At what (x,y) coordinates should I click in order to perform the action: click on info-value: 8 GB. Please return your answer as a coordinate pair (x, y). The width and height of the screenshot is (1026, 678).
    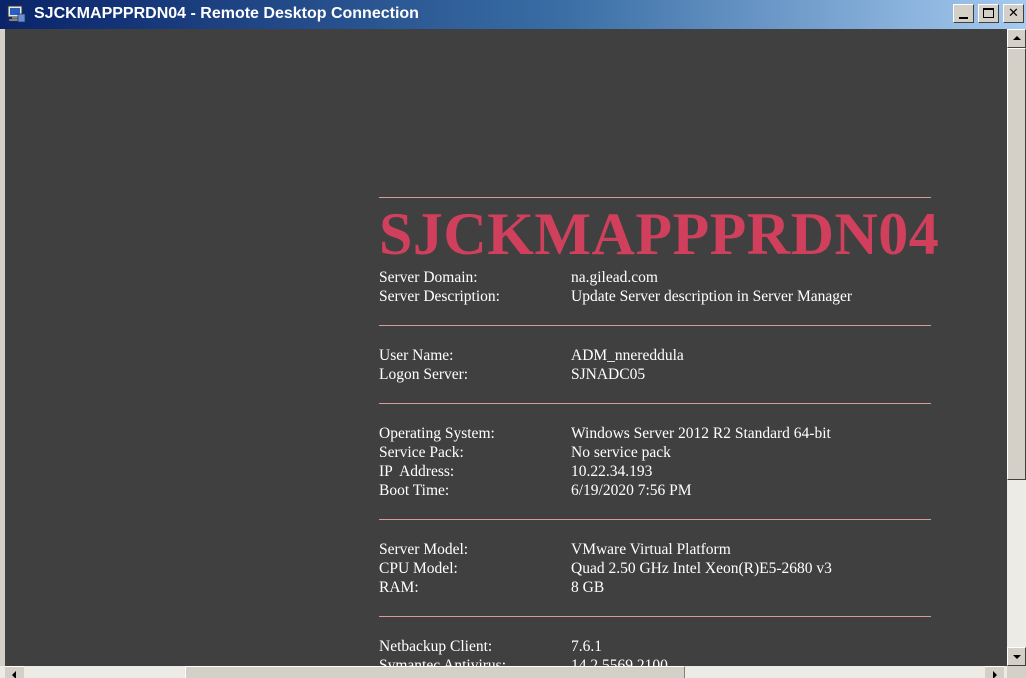
    Looking at the image, I should click on (588, 587).